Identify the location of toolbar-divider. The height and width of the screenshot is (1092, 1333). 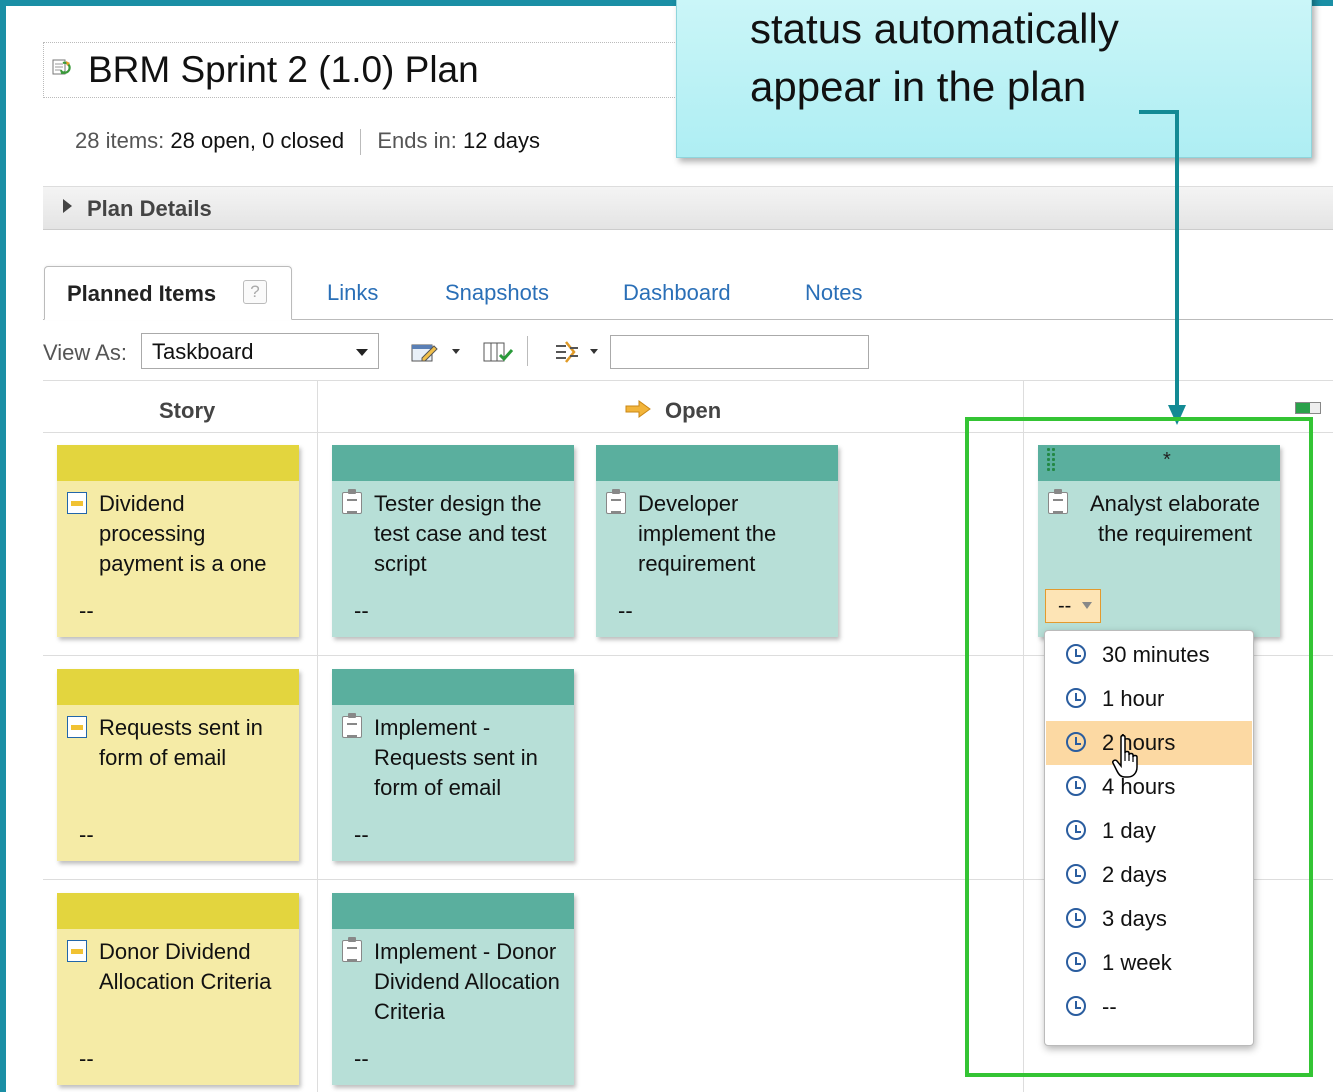
(527, 351).